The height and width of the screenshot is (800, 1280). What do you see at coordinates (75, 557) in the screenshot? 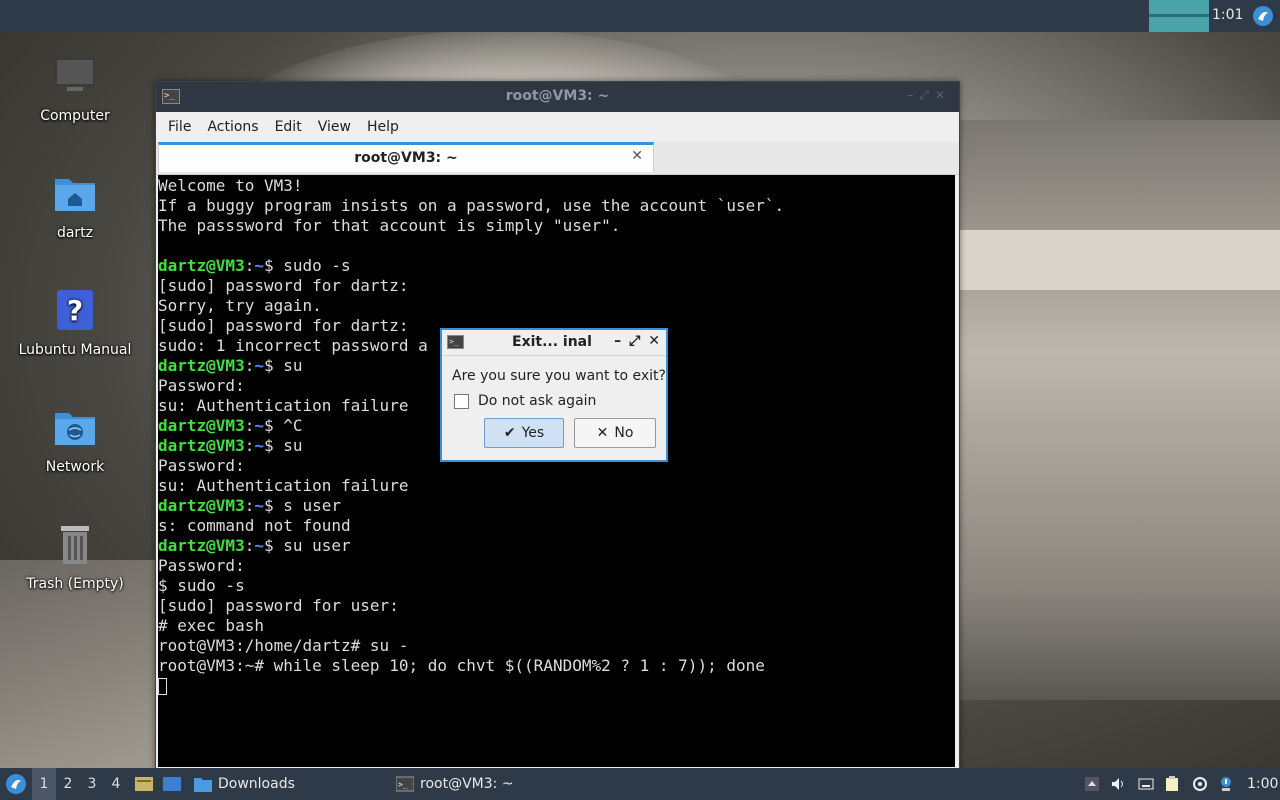
I see `desktop-icon-trash: Trash (Empty)` at bounding box center [75, 557].